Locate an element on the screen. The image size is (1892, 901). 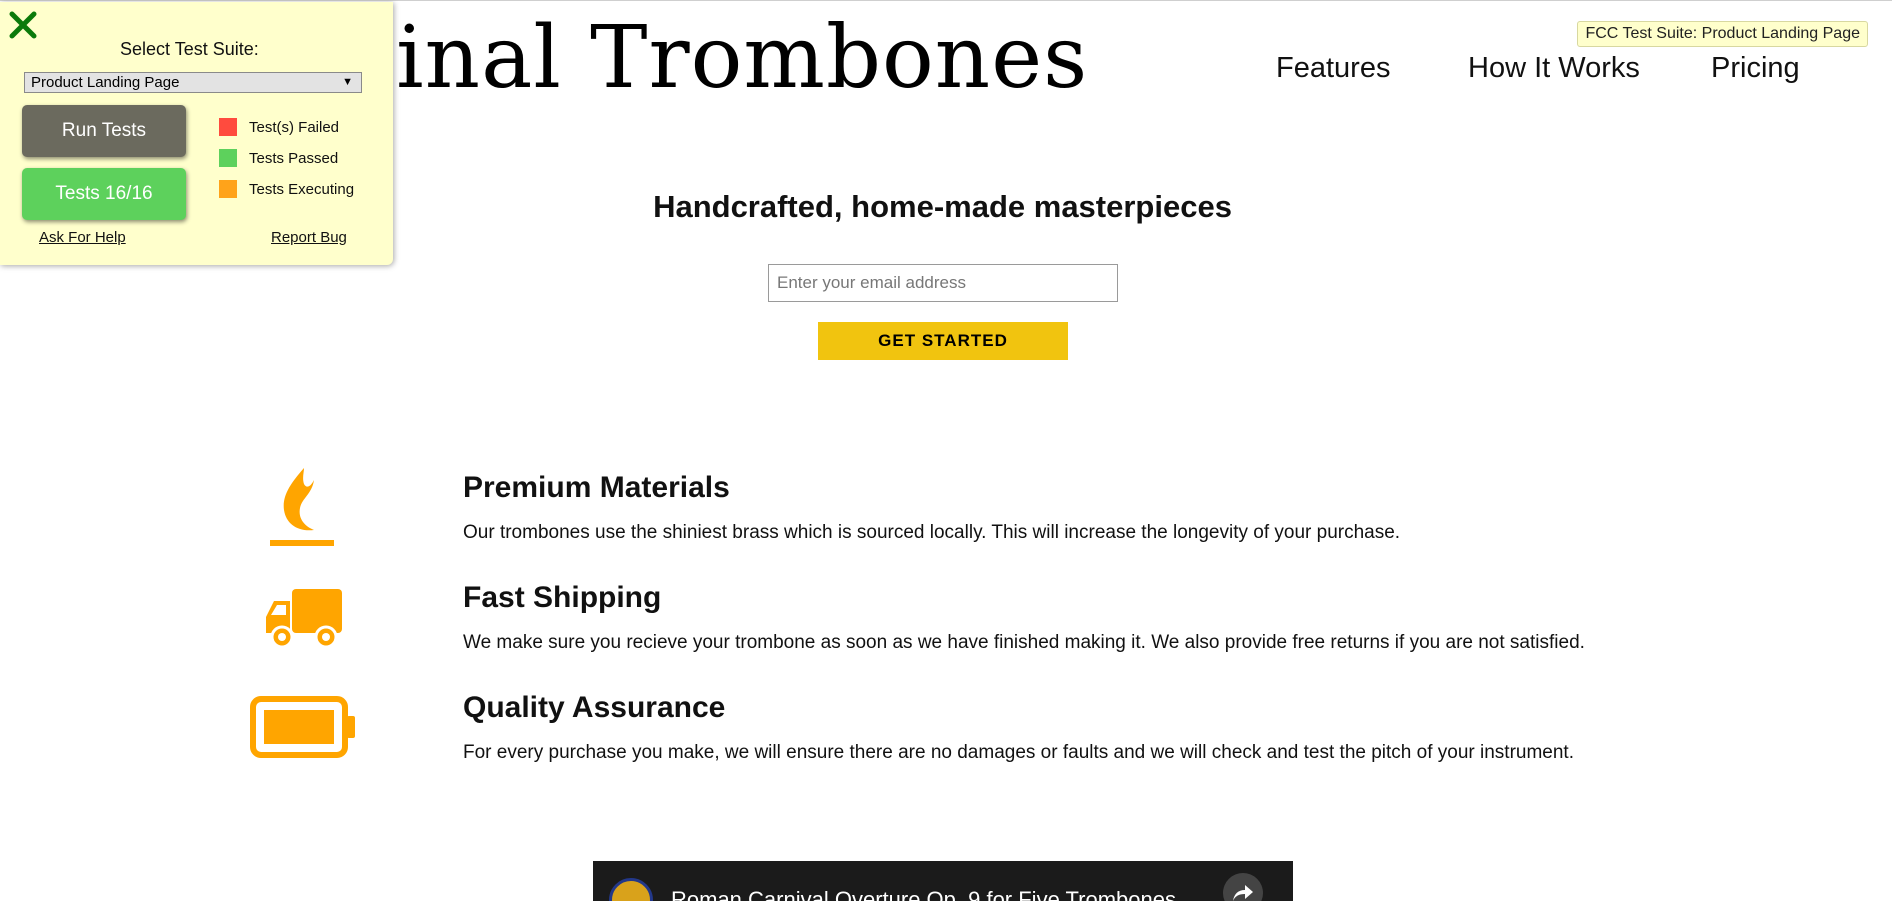
email-input is located at coordinates (943, 283).